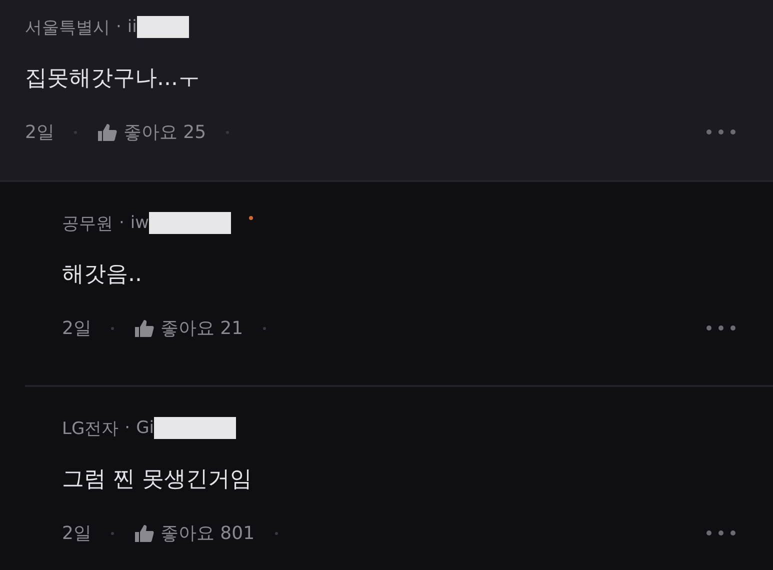 The height and width of the screenshot is (570, 773). What do you see at coordinates (189, 328) in the screenshot?
I see `like-button: 좋아요 21` at bounding box center [189, 328].